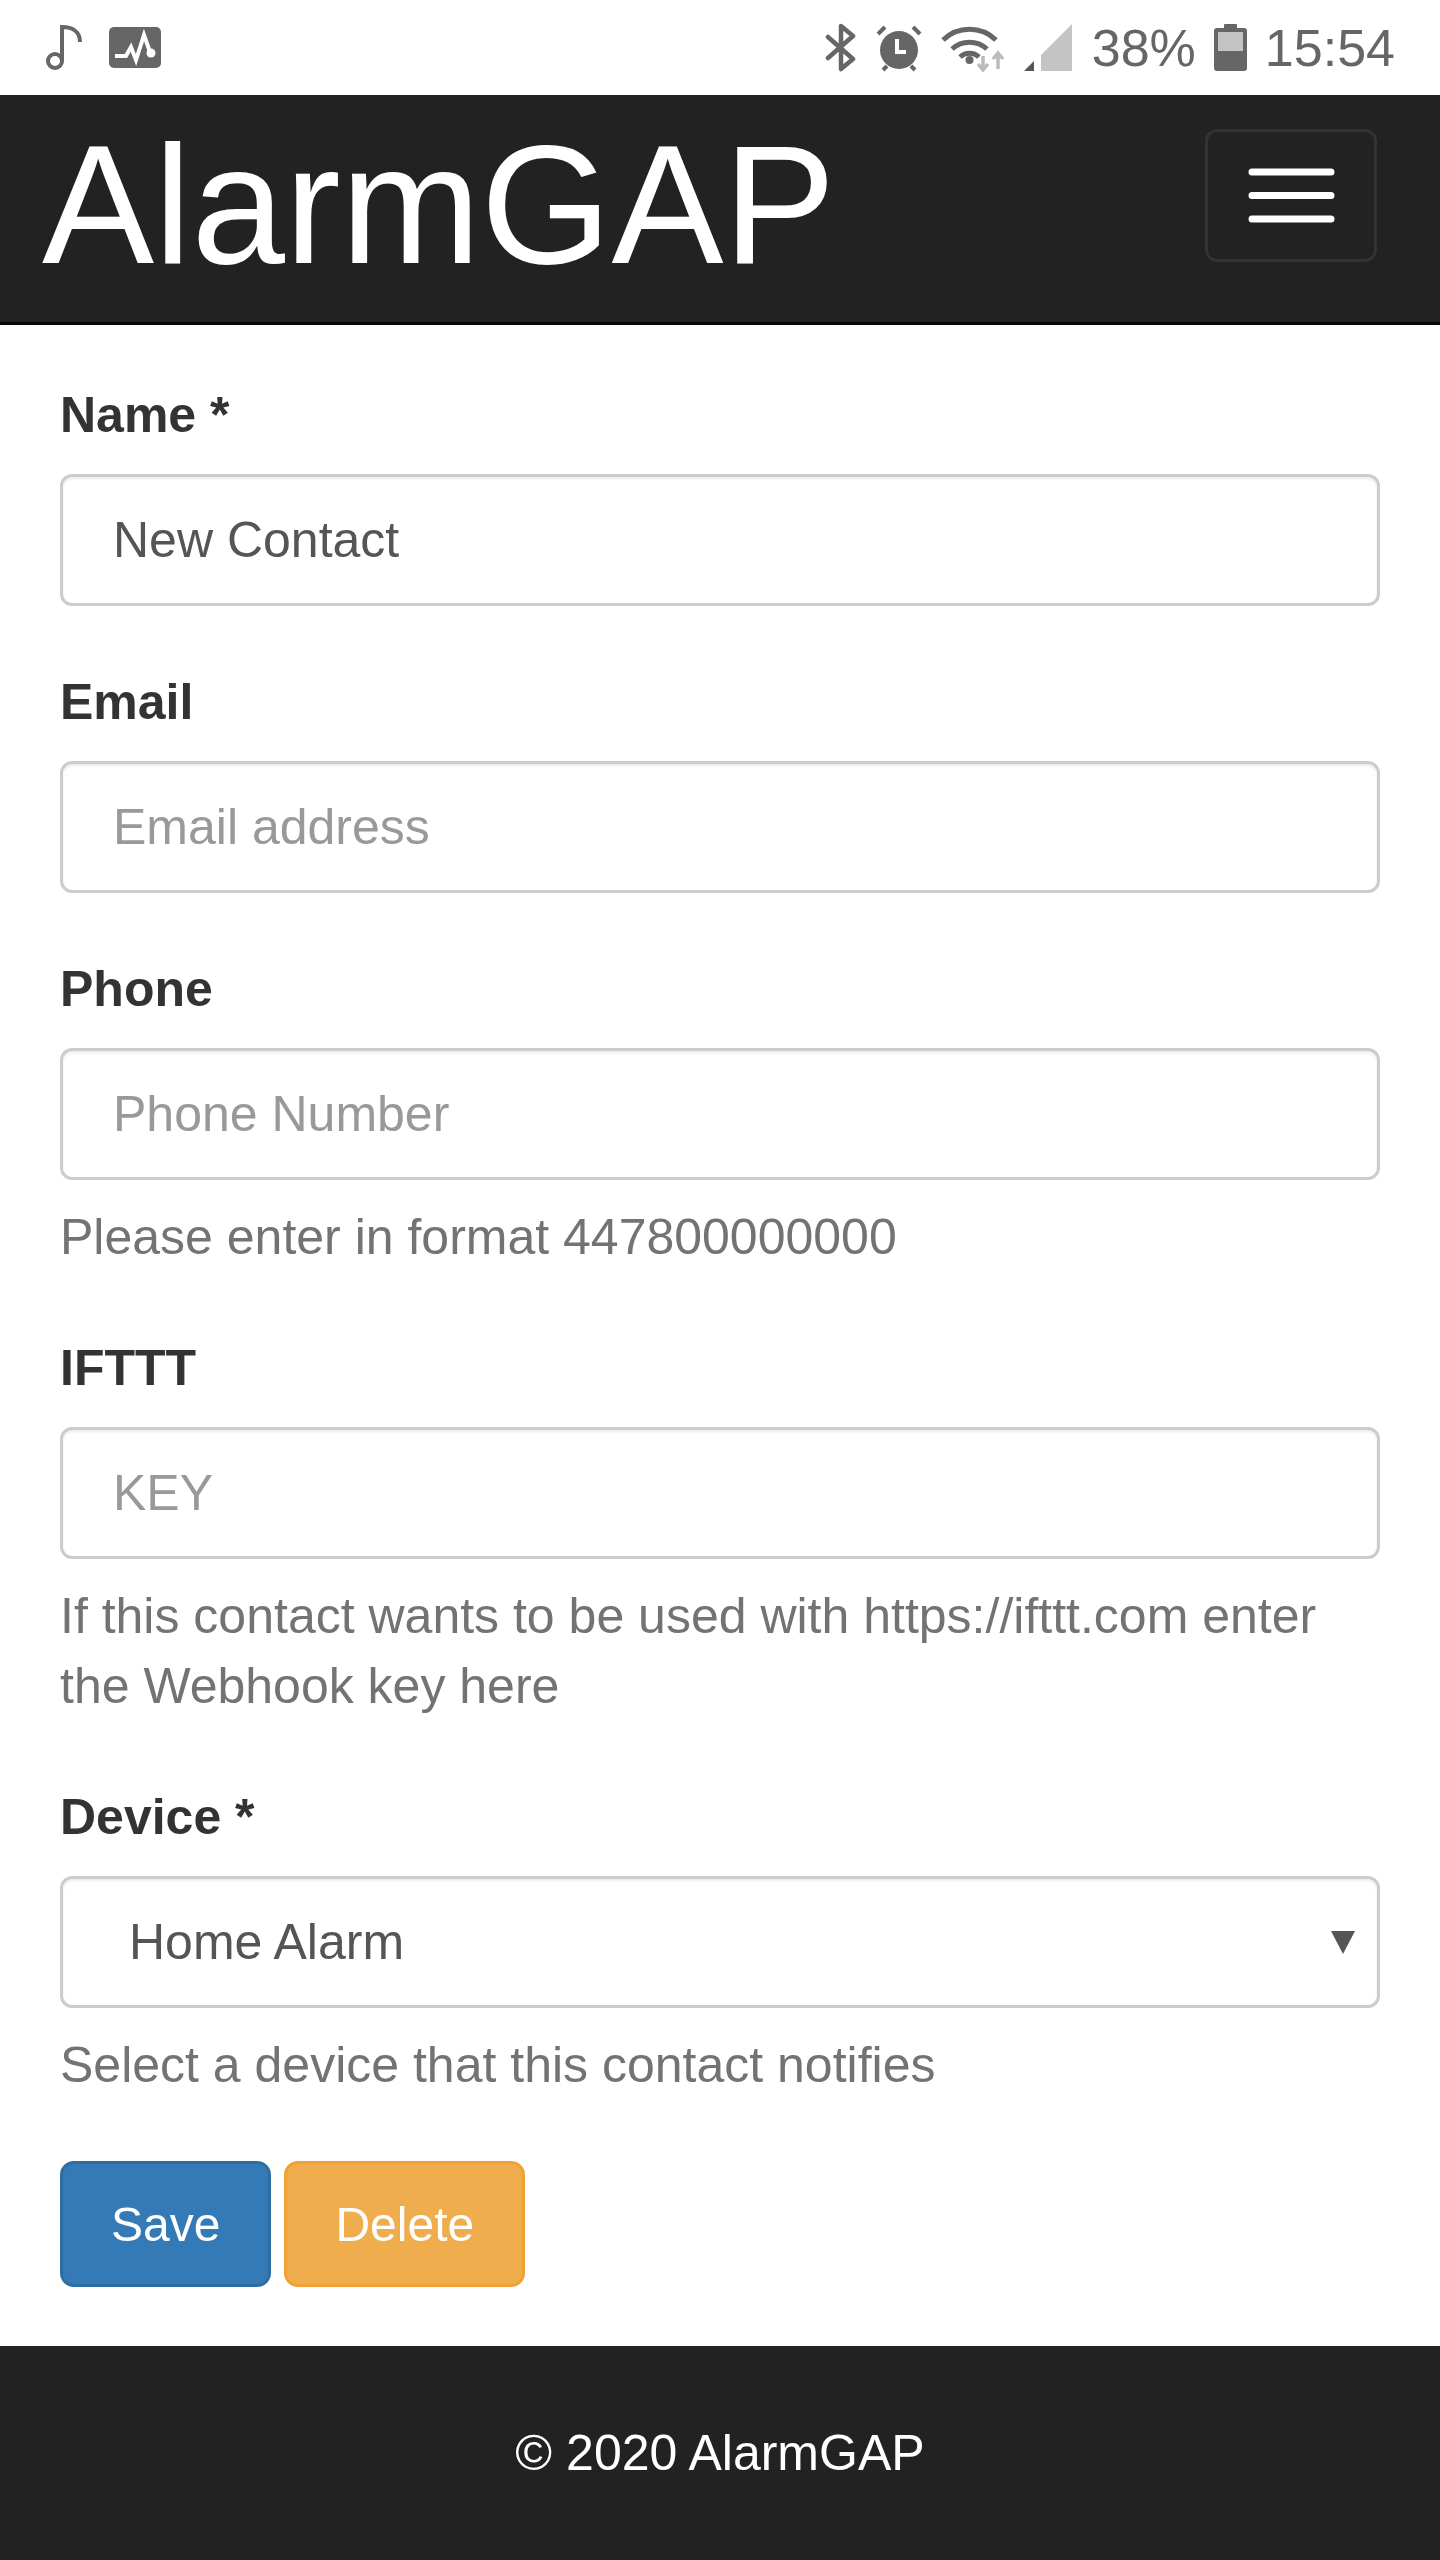  I want to click on alarm-clock-icon, so click(898, 47).